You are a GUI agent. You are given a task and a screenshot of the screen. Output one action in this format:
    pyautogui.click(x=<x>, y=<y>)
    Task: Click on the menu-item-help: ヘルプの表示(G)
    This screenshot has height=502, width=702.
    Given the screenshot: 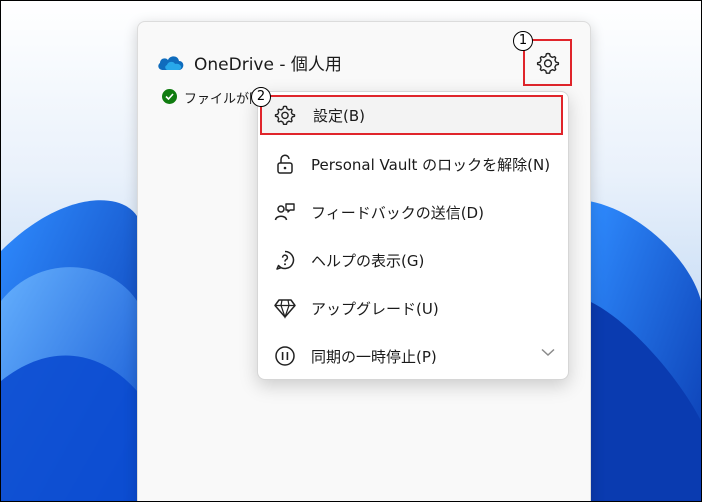 What is the action you would take?
    pyautogui.click(x=413, y=260)
    